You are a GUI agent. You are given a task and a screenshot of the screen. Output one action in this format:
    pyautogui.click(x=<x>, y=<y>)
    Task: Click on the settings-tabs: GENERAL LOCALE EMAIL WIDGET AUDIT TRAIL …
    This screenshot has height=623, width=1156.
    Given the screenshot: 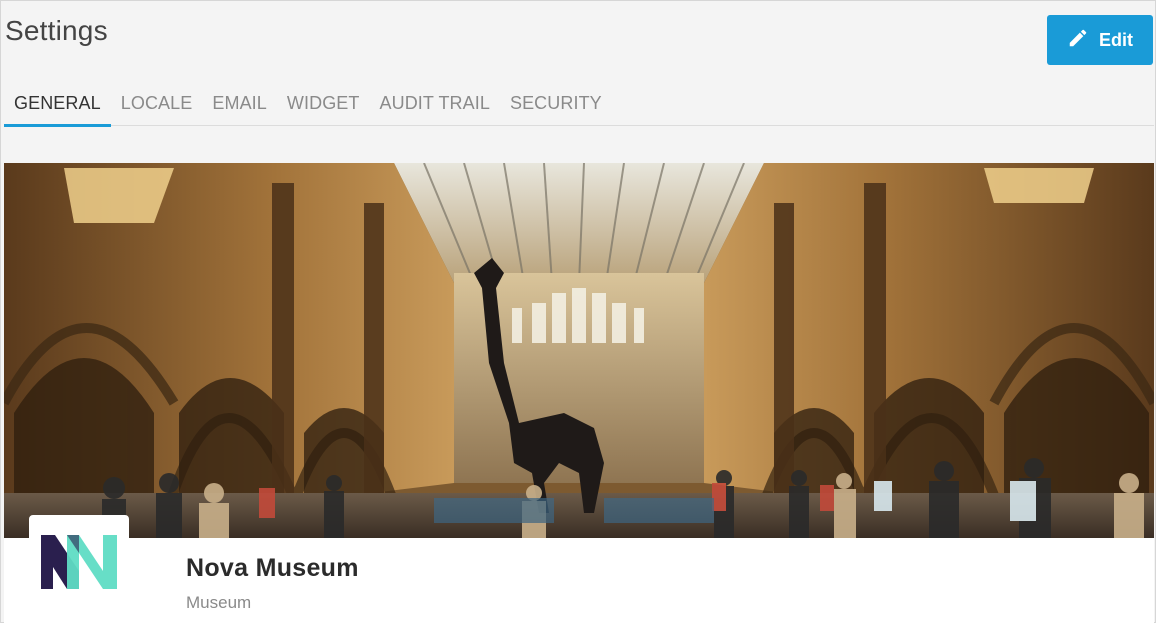 What is the action you would take?
    pyautogui.click(x=579, y=106)
    